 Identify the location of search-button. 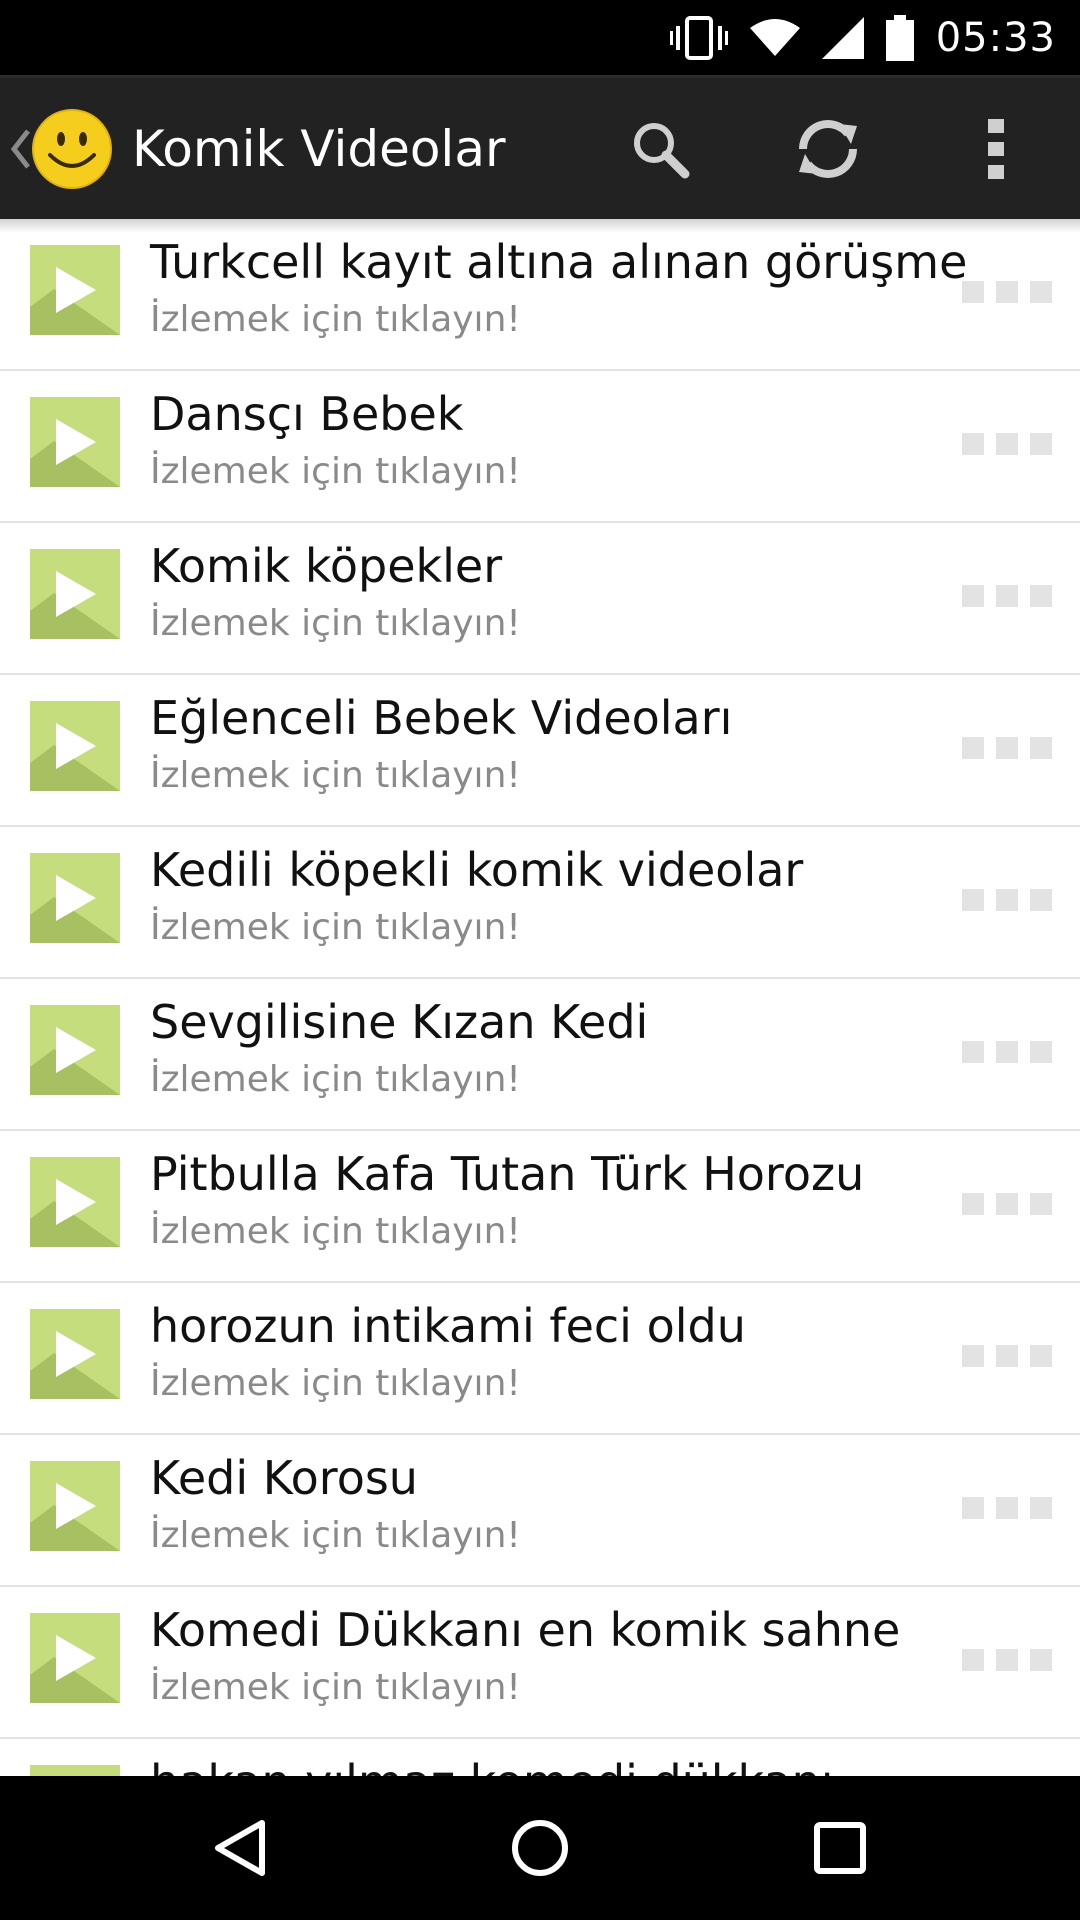
(660, 148).